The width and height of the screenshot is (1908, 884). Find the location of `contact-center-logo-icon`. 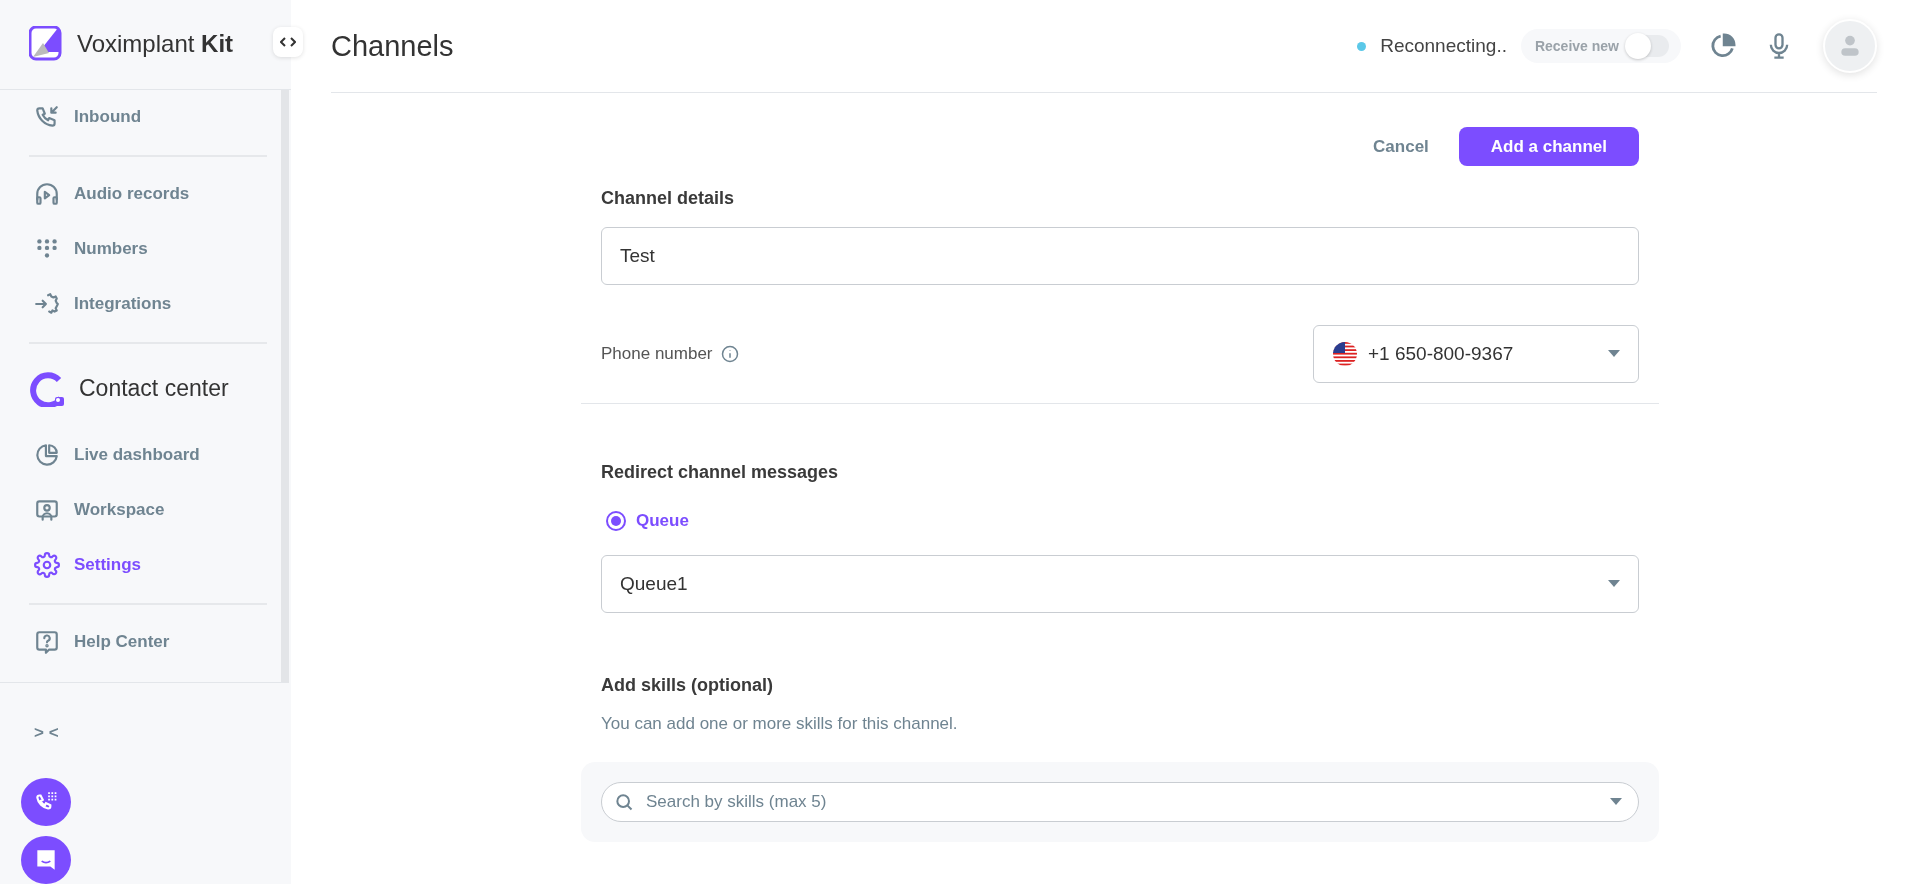

contact-center-logo-icon is located at coordinates (47, 388).